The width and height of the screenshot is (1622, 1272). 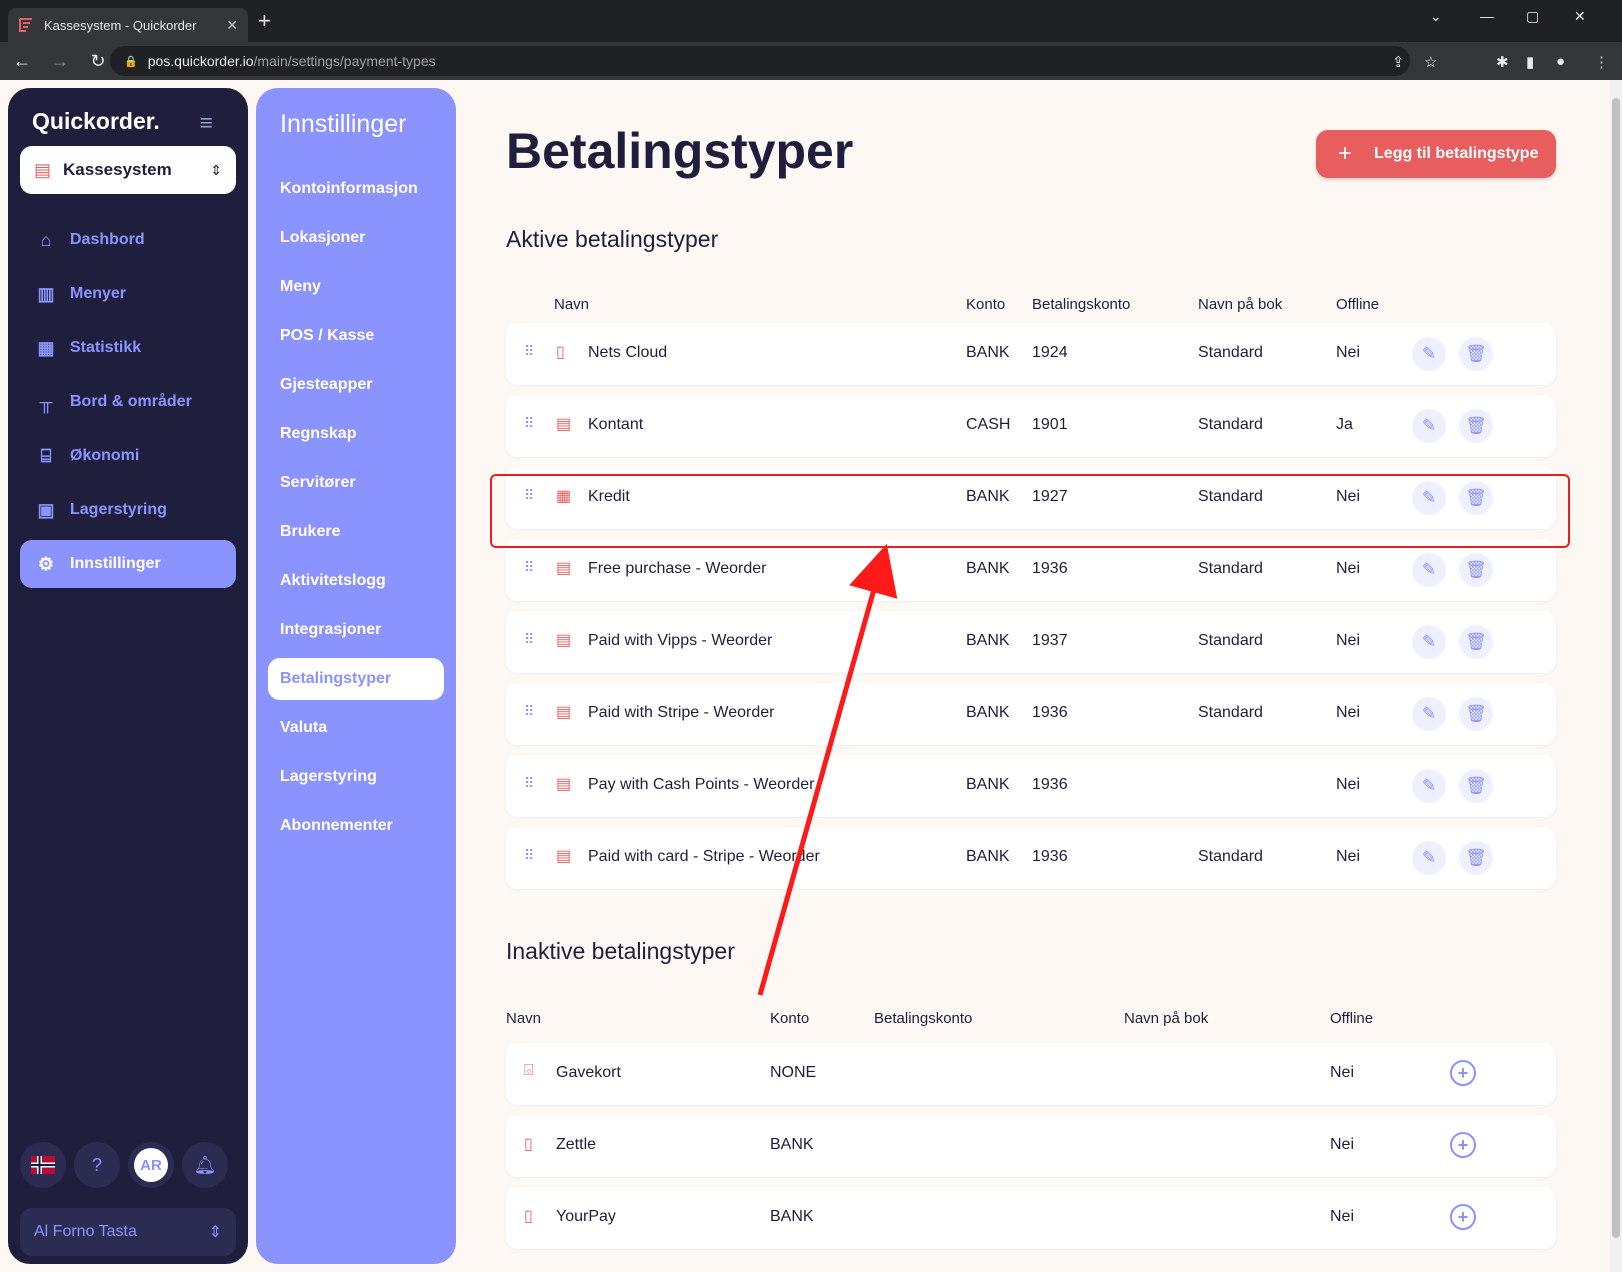 I want to click on side-panel-icon: ▮, so click(x=1530, y=62).